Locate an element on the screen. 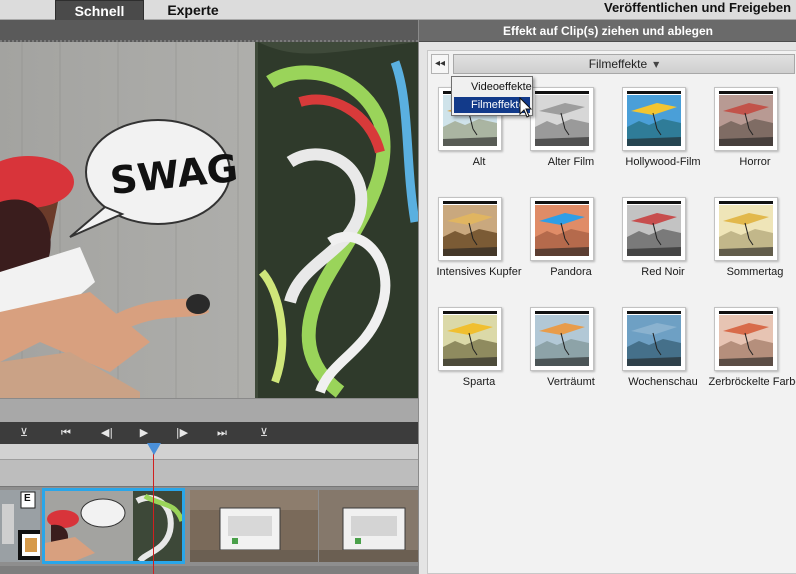  effect-item: Verträumt is located at coordinates (571, 352).